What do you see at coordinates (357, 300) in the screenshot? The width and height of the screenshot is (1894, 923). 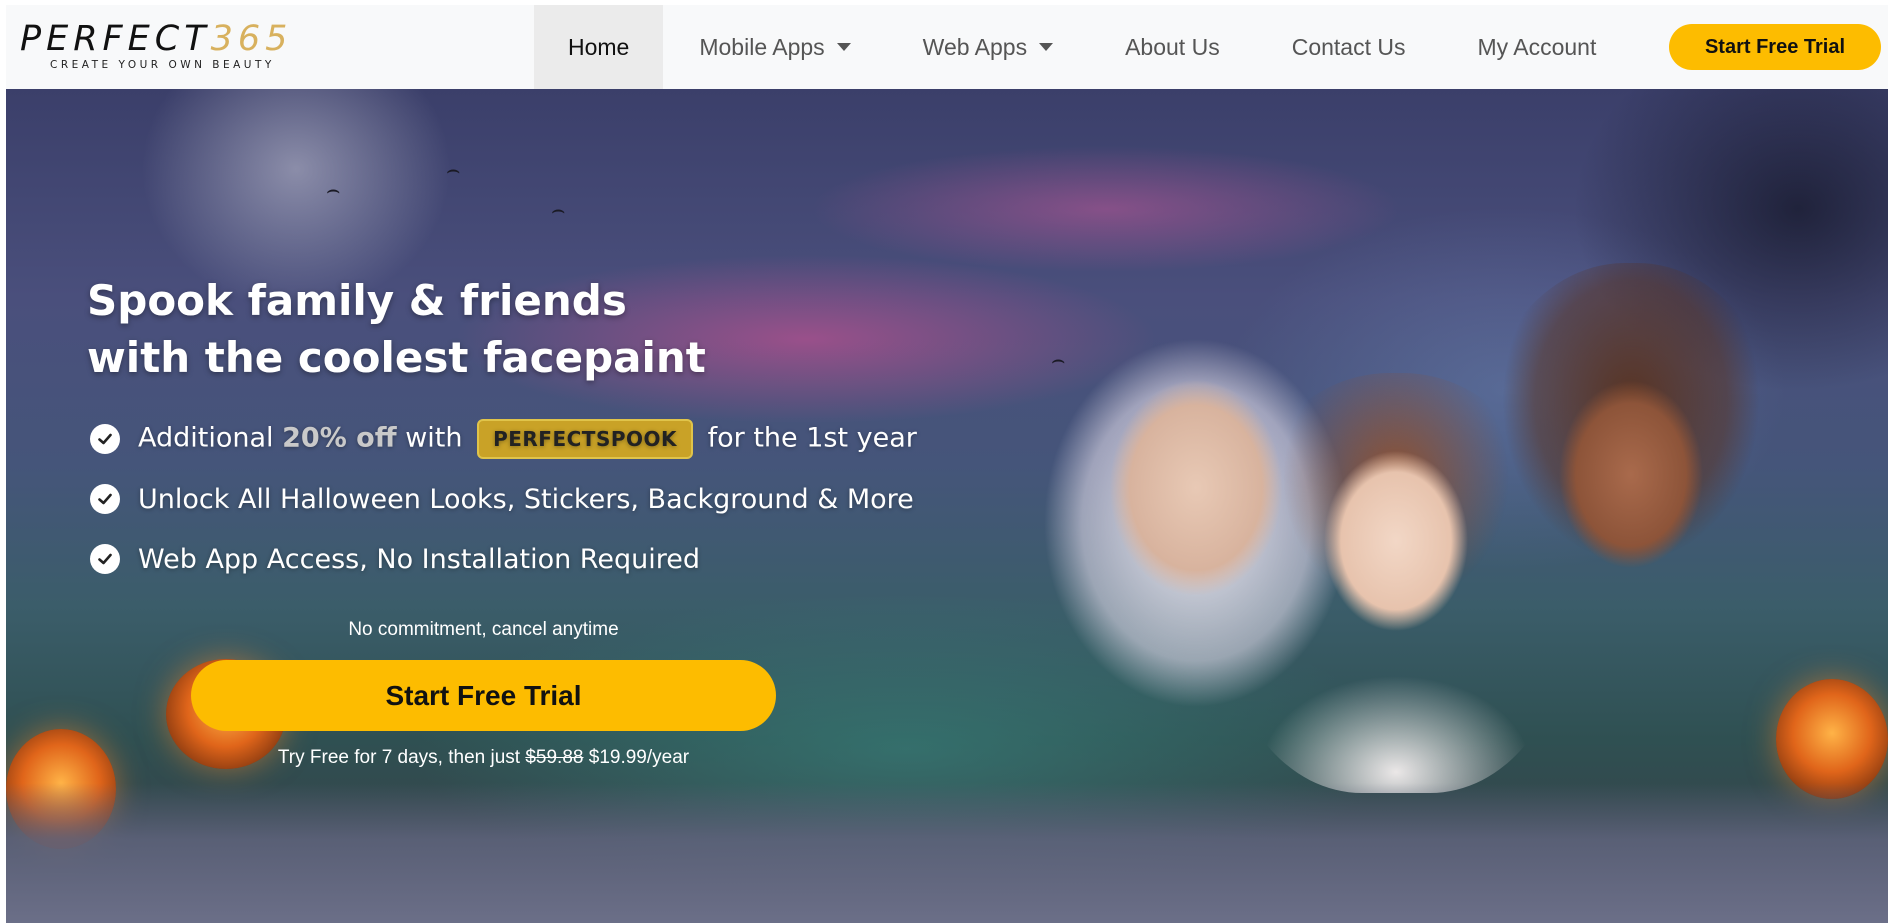 I see `hero-heading-line: Spook family & friends` at bounding box center [357, 300].